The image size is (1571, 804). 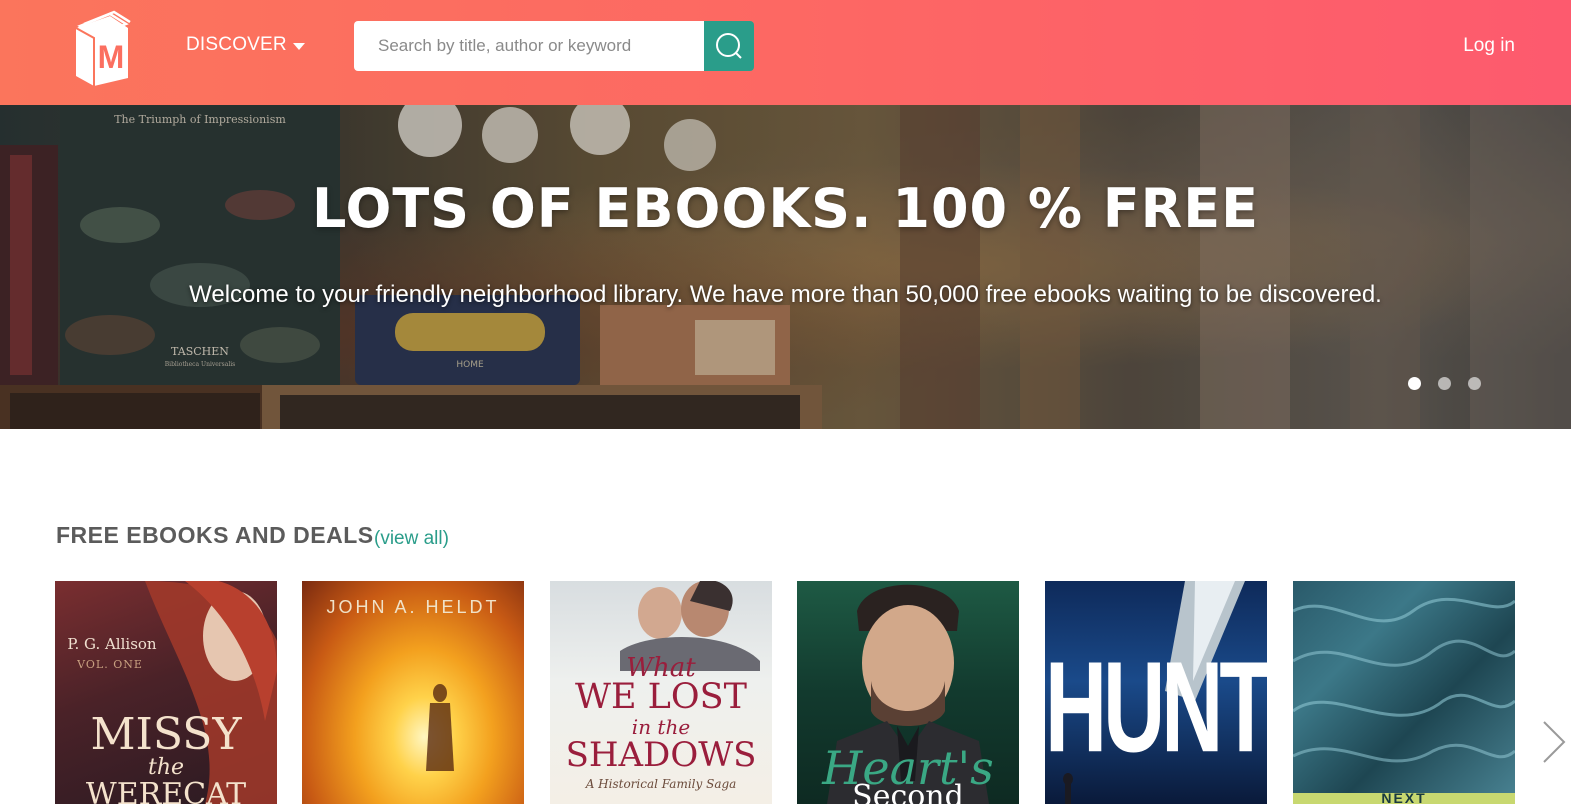 I want to click on hero-title: LOTS OF EBOOKS. 100 % FREE, so click(x=785, y=208).